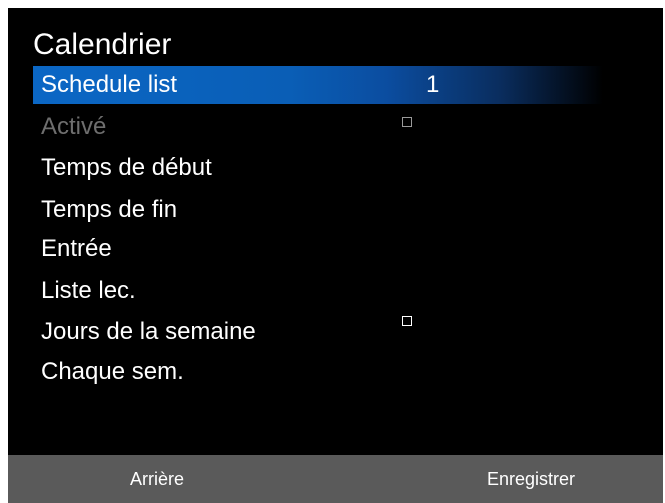 The width and height of the screenshot is (665, 503). I want to click on menu-item-label: Schedule list, so click(109, 84).